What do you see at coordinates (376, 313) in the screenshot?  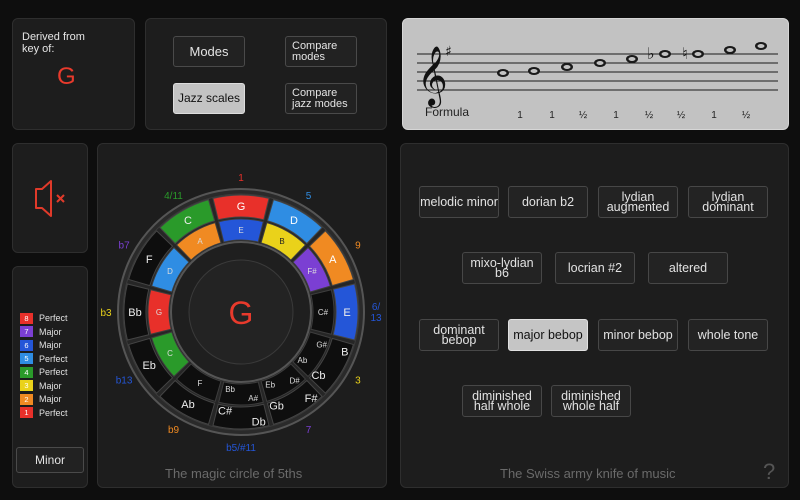 I see `degree-label: 6/13` at bounding box center [376, 313].